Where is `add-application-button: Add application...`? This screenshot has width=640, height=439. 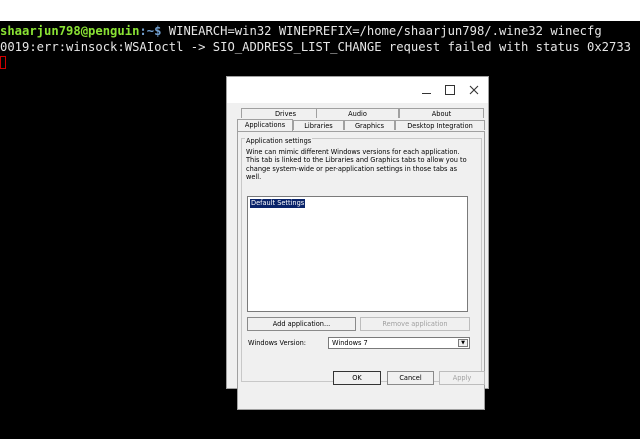 add-application-button: Add application... is located at coordinates (301, 324).